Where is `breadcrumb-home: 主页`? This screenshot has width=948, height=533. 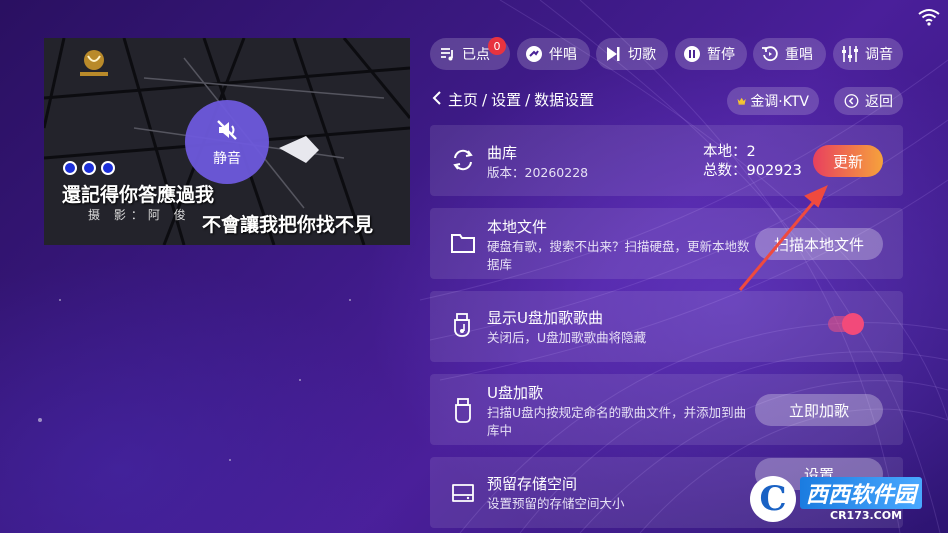
breadcrumb-home: 主页 is located at coordinates (463, 99).